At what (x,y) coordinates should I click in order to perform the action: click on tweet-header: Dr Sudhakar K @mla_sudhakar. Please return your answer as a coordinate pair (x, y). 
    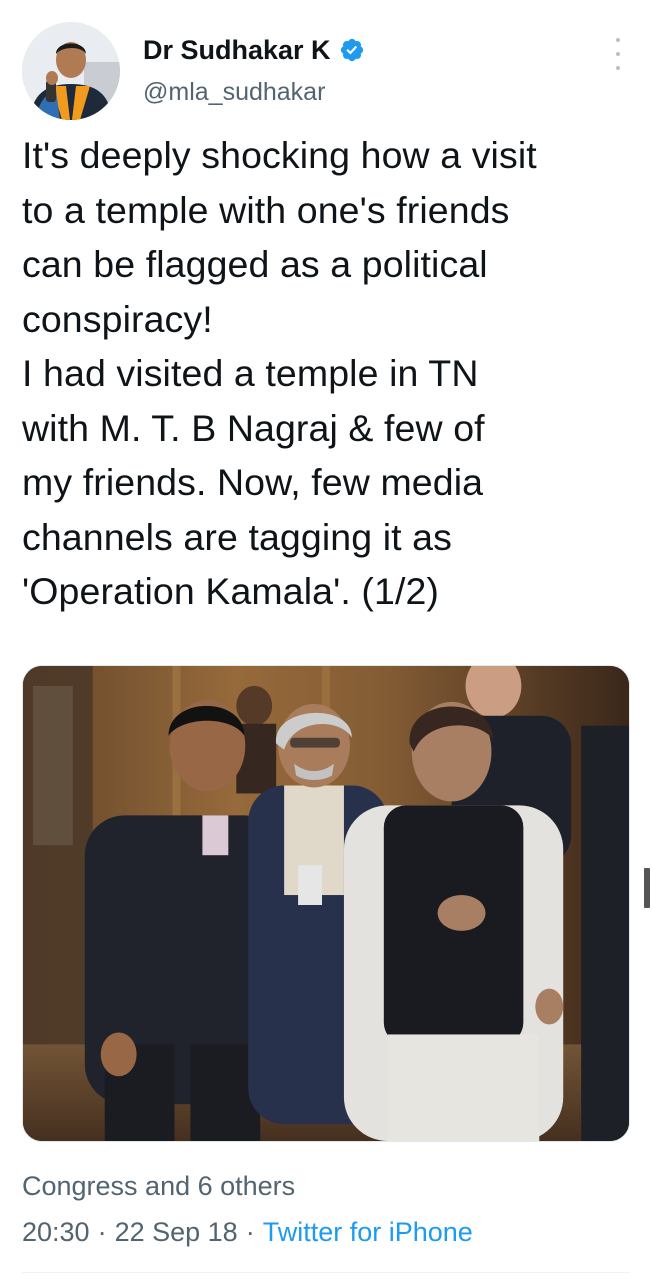
    Looking at the image, I should click on (327, 71).